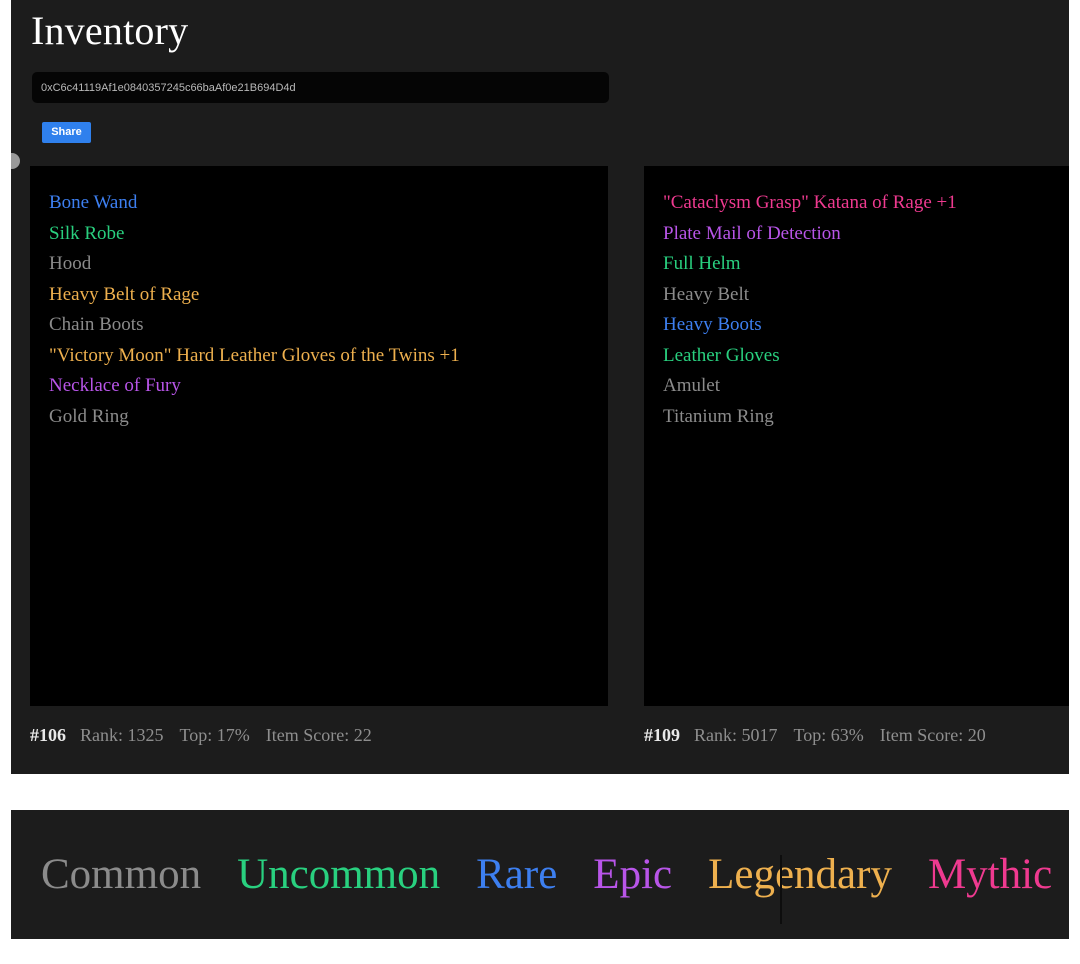  Describe the element at coordinates (66, 132) in the screenshot. I see `share-button: Share` at that location.